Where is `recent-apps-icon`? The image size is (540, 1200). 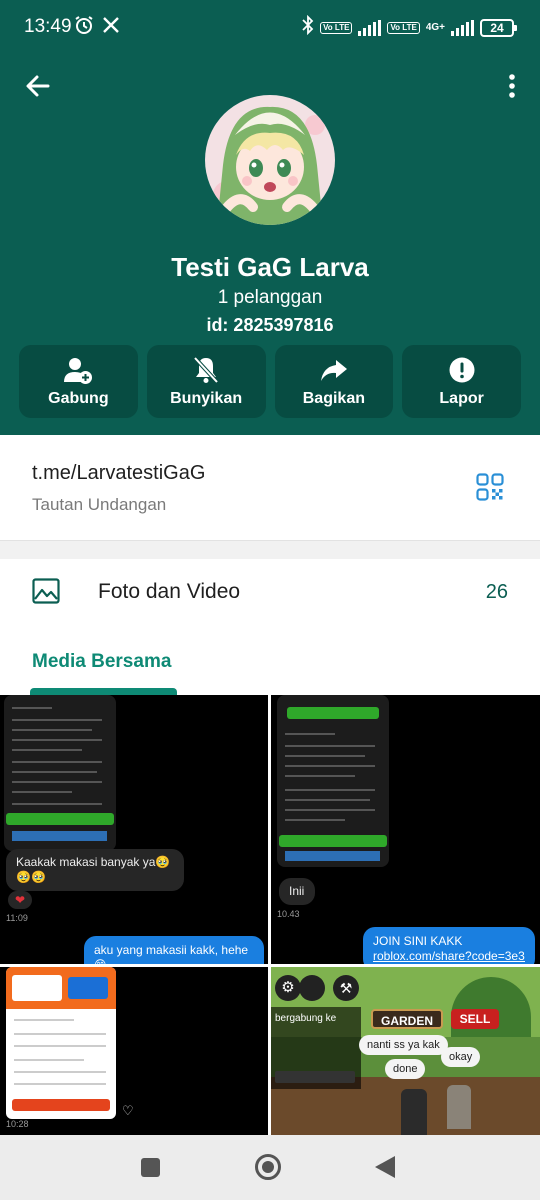
recent-apps-icon is located at coordinates (150, 1167).